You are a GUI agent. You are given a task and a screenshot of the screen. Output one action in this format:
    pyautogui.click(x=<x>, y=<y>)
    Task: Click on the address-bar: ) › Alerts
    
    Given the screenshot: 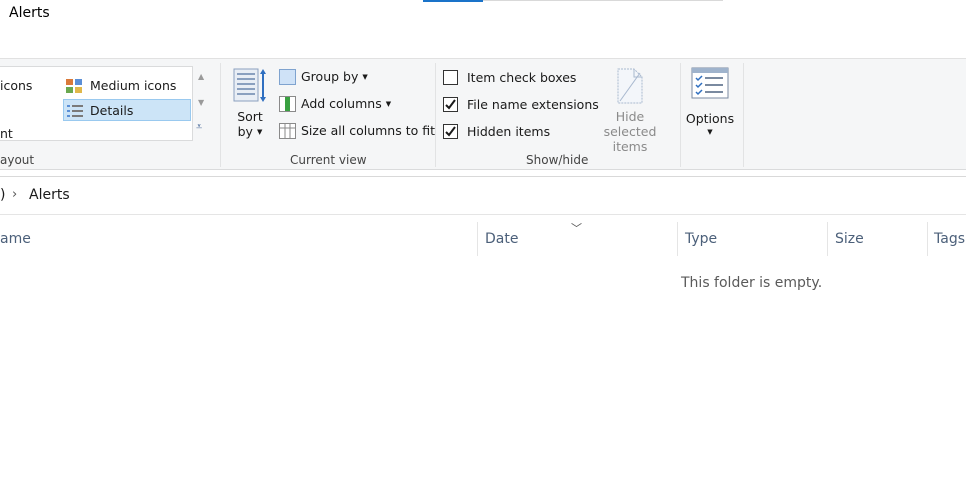 What is the action you would take?
    pyautogui.click(x=483, y=195)
    